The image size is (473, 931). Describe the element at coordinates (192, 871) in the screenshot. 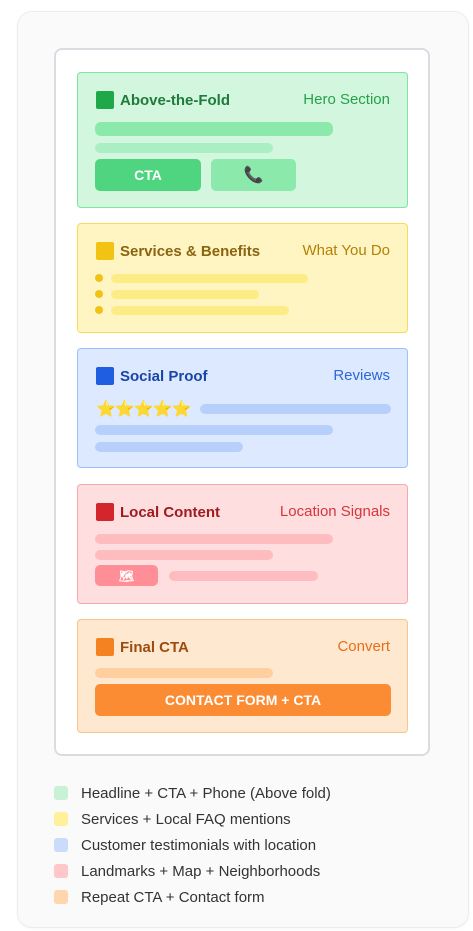

I see `legend-item: Landmarks + Map + Neighborhoods` at that location.